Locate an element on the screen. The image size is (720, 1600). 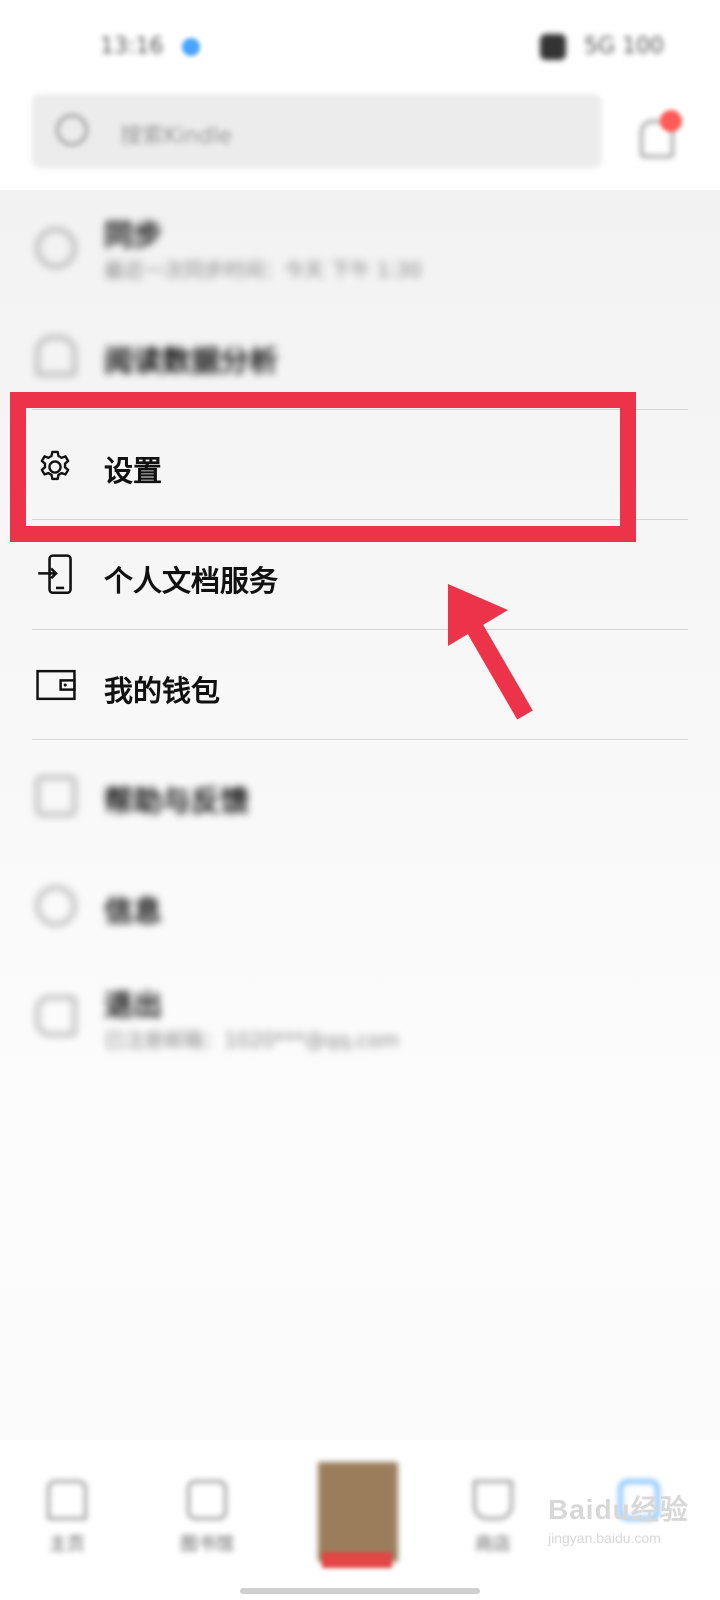
menu-item-label: 阅读数据分析 is located at coordinates (191, 361).